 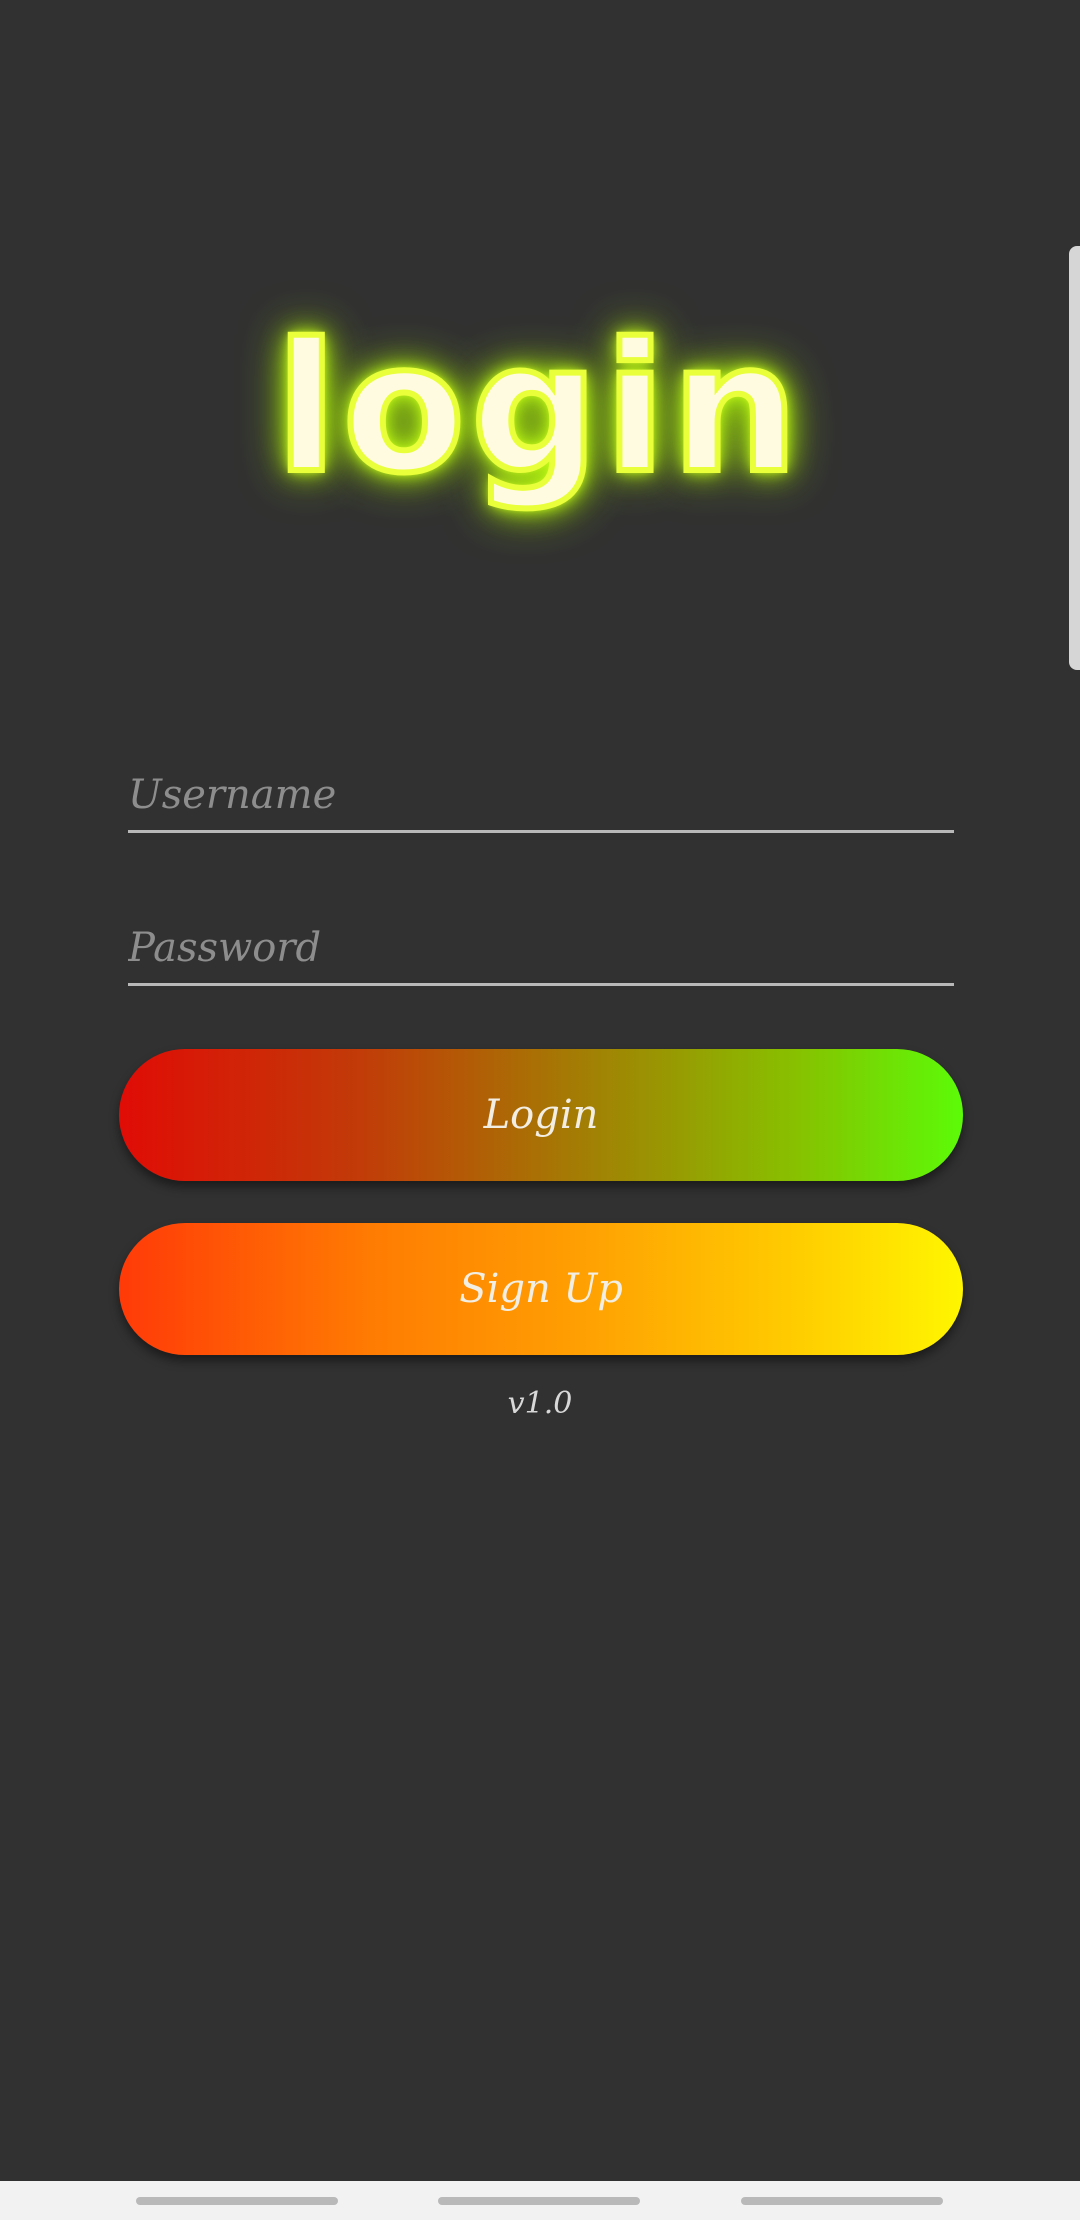 I want to click on password-field, so click(x=541, y=949).